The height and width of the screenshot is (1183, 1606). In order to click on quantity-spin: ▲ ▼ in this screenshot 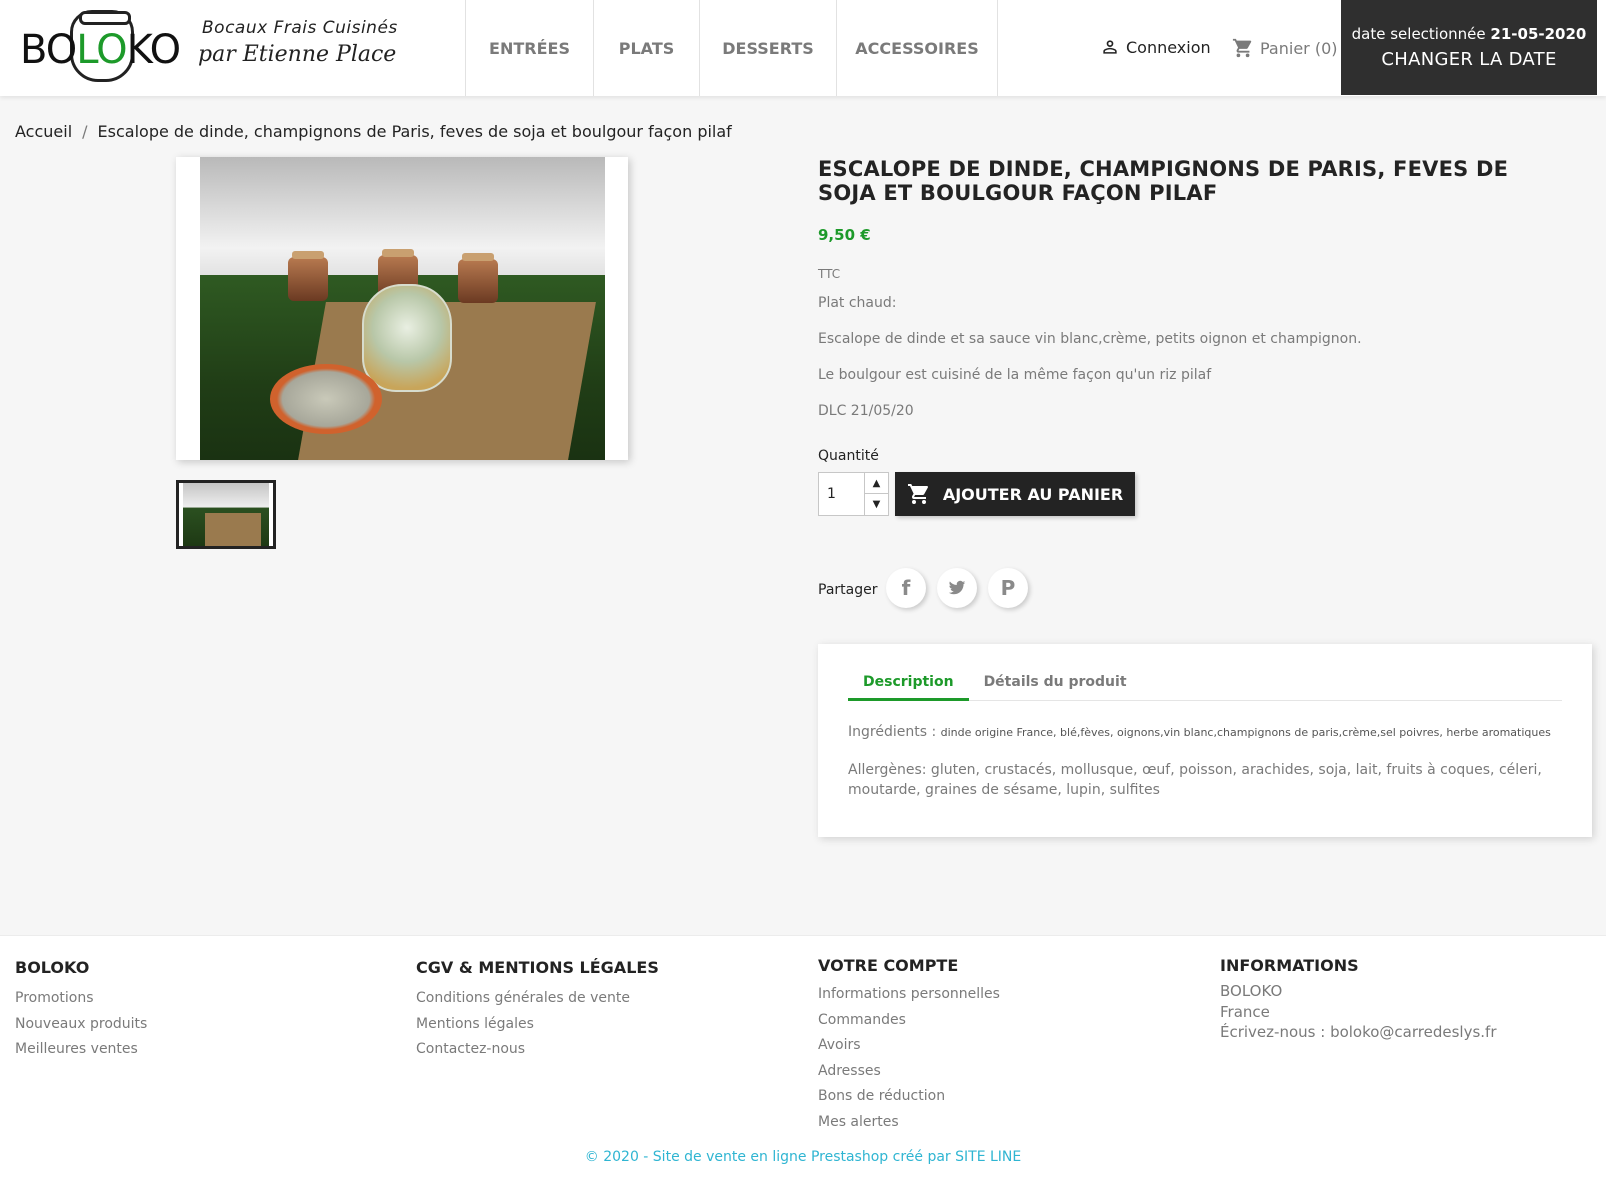, I will do `click(876, 494)`.